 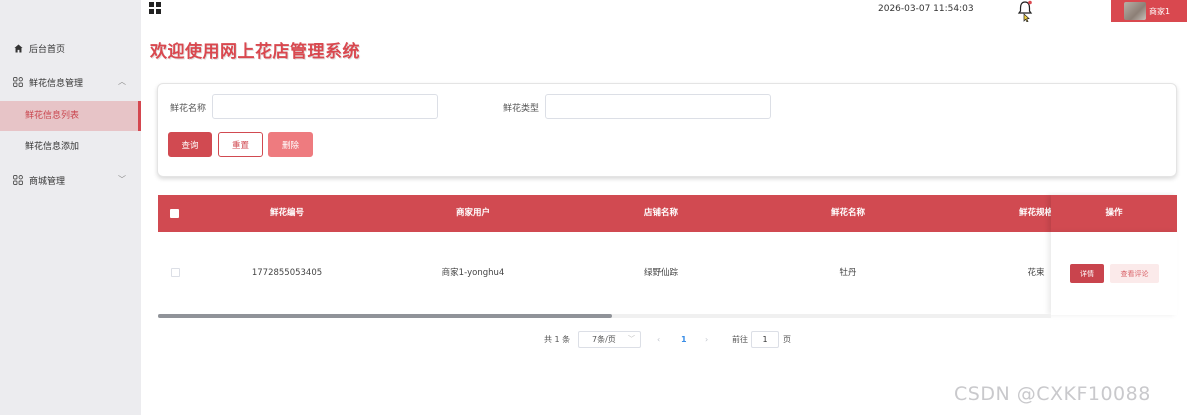 What do you see at coordinates (1135, 11) in the screenshot?
I see `avatar` at bounding box center [1135, 11].